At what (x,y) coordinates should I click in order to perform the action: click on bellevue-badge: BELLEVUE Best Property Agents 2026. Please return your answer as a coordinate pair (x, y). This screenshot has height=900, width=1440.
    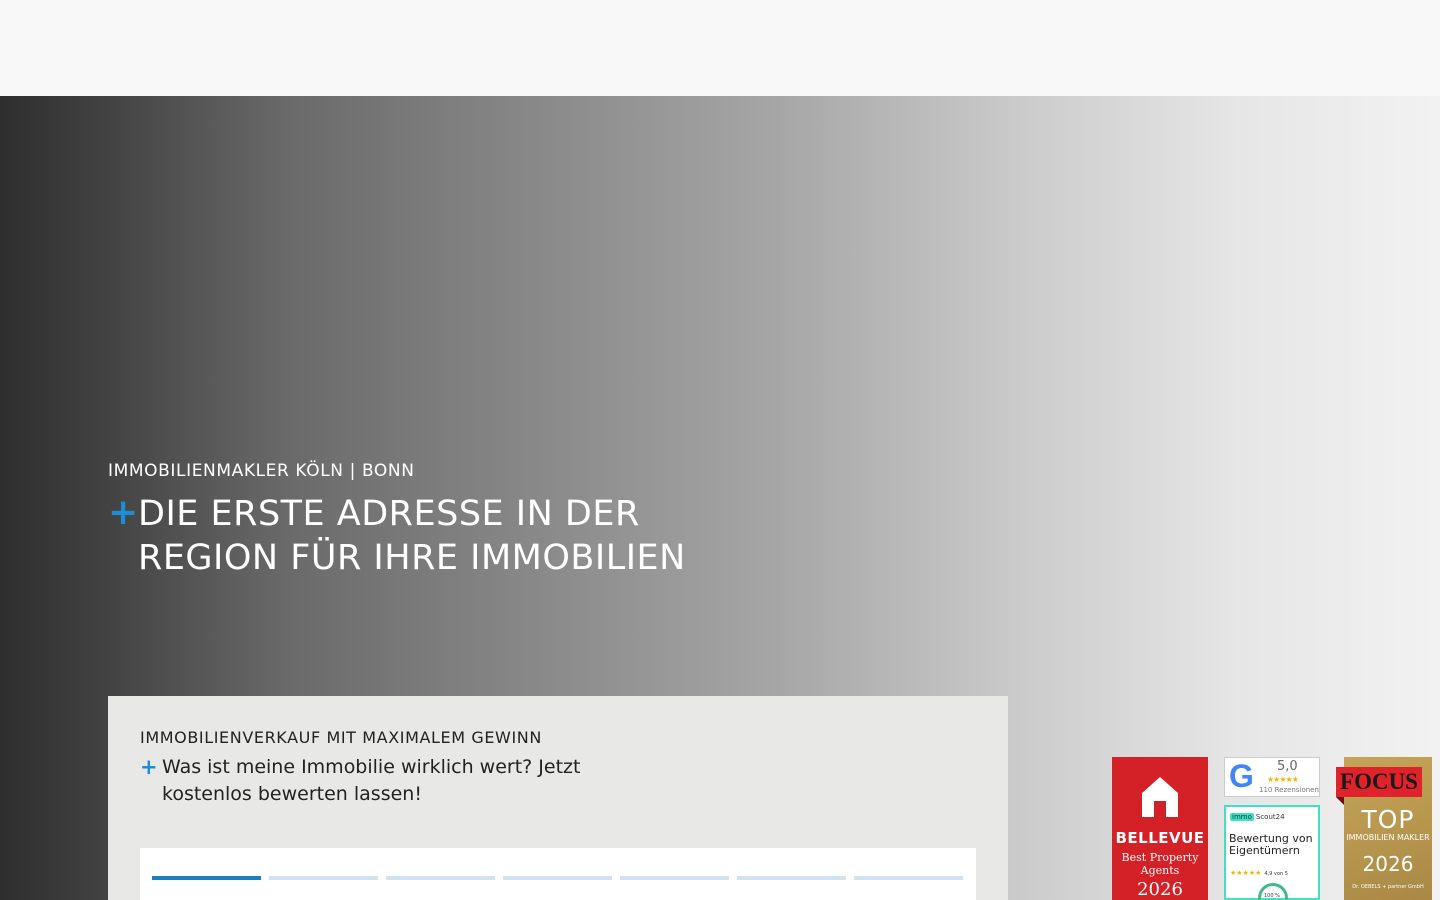
    Looking at the image, I should click on (1160, 828).